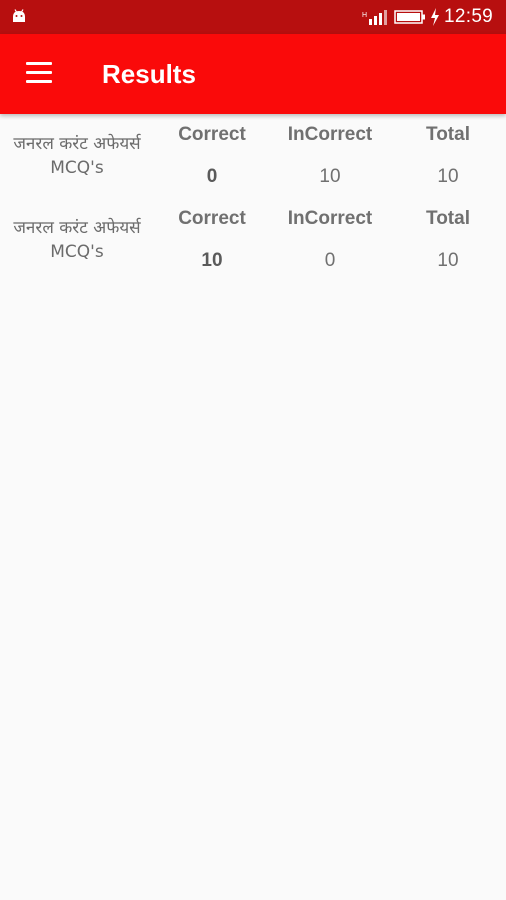  Describe the element at coordinates (409, 17) in the screenshot. I see `battery-icon` at that location.